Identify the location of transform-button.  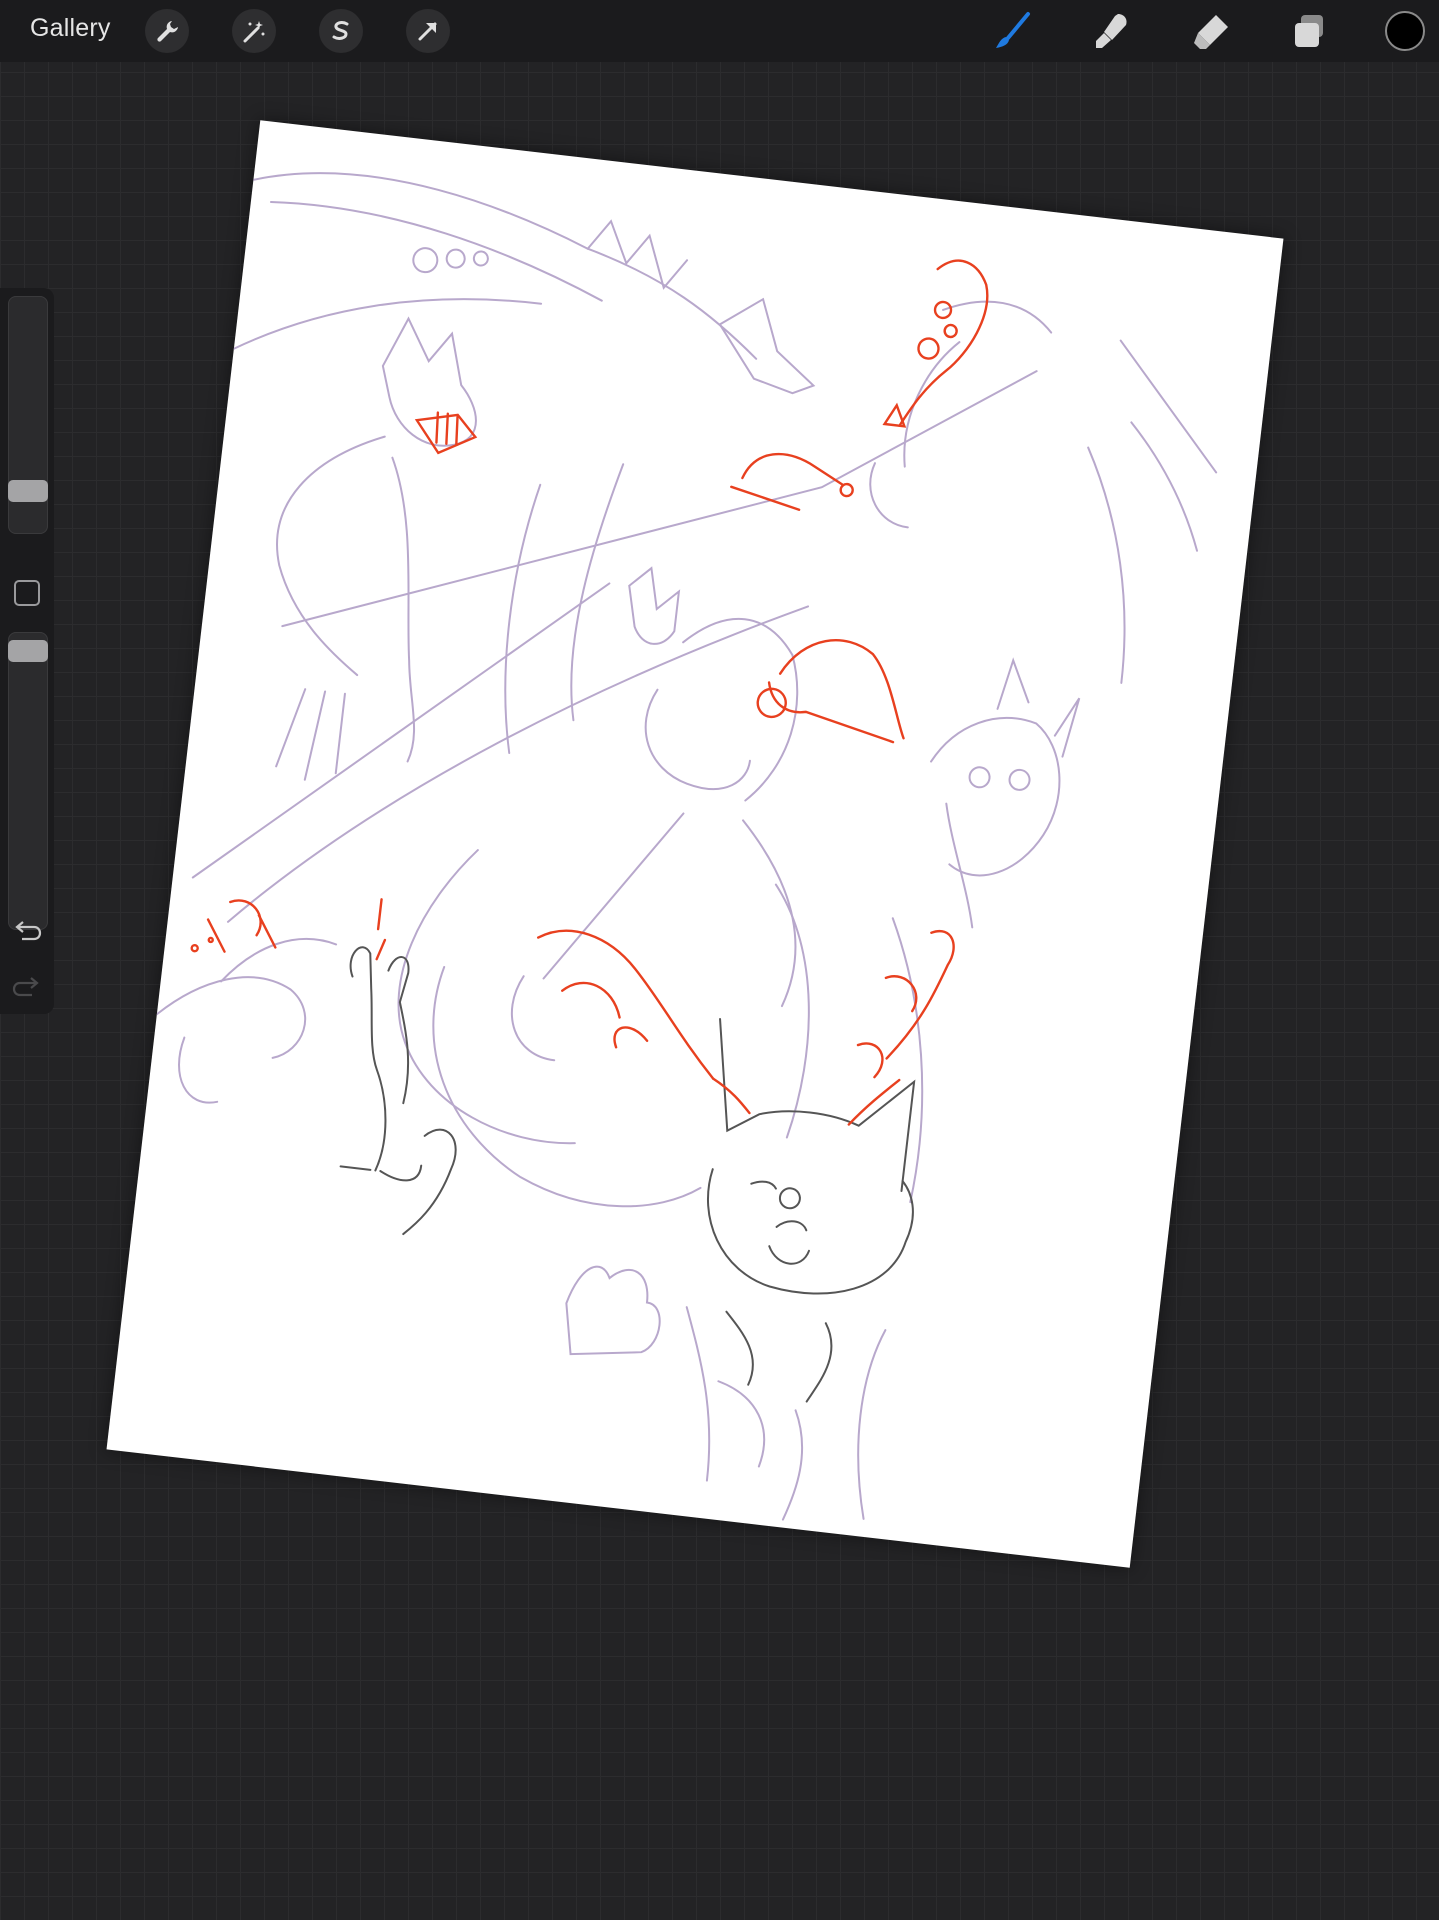
(428, 31).